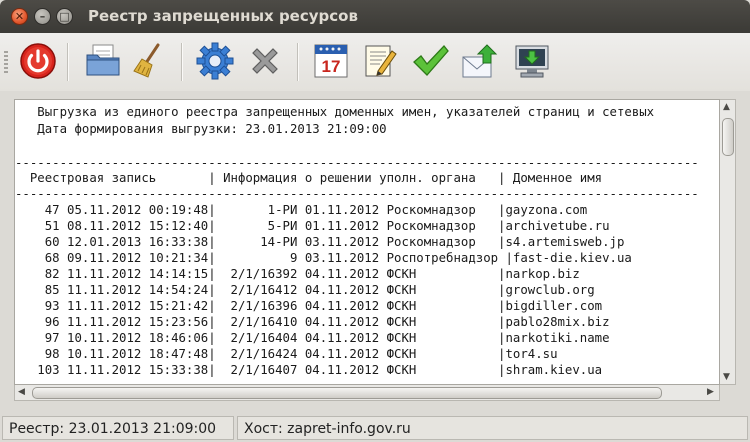 This screenshot has height=442, width=750. I want to click on delete-button, so click(265, 61).